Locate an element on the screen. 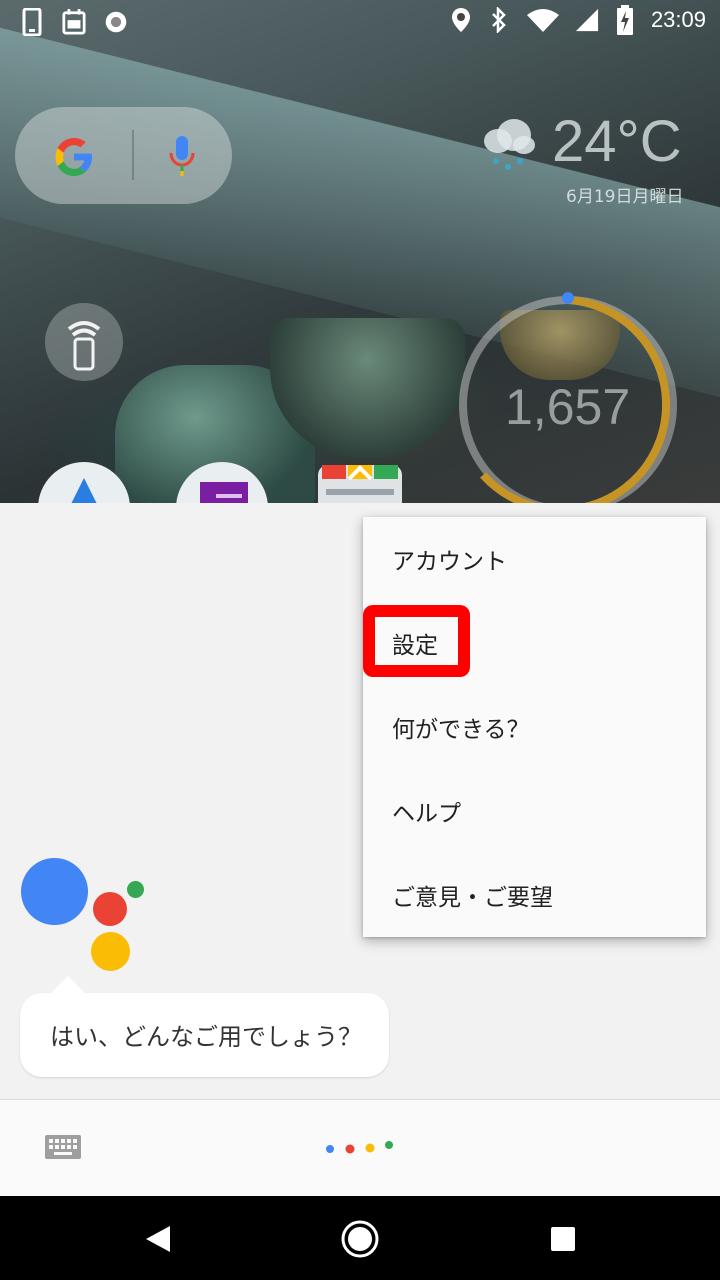 The width and height of the screenshot is (720, 1280). menu-item-what-can-you-do: 何ができる？ is located at coordinates (534, 727).